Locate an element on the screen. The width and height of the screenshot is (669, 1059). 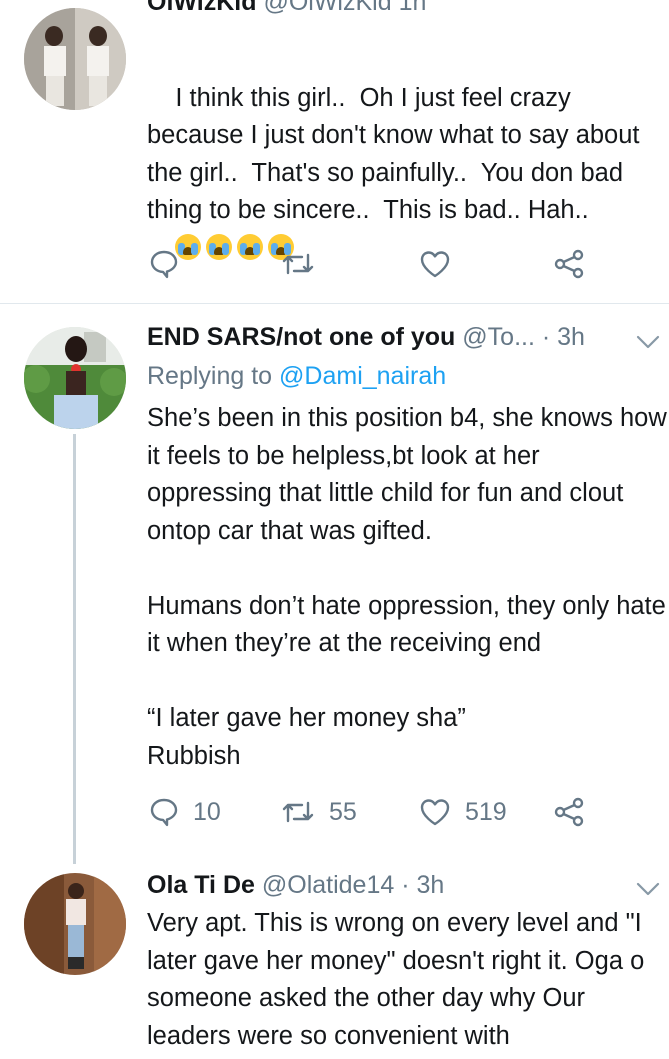
tweet-header: OlWizKid @OlWizKid 1h is located at coordinates (286, 8).